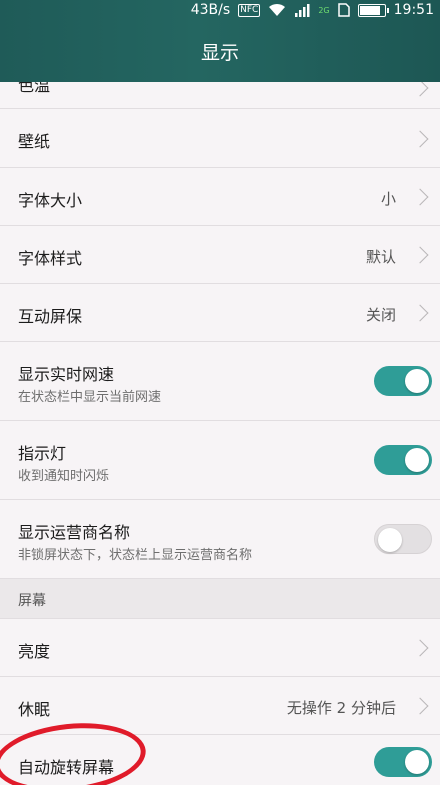  Describe the element at coordinates (324, 10) in the screenshot. I see `network-type: 2G` at that location.